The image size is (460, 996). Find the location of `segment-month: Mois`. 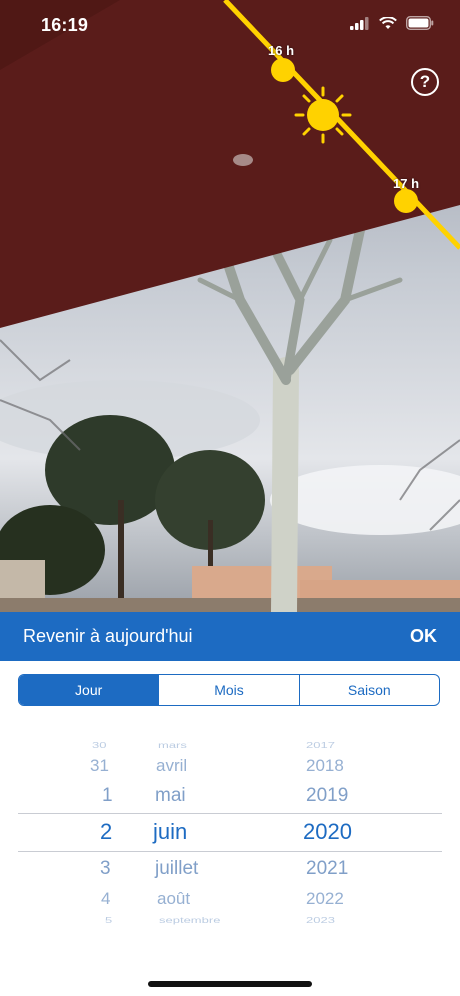

segment-month: Mois is located at coordinates (228, 690).